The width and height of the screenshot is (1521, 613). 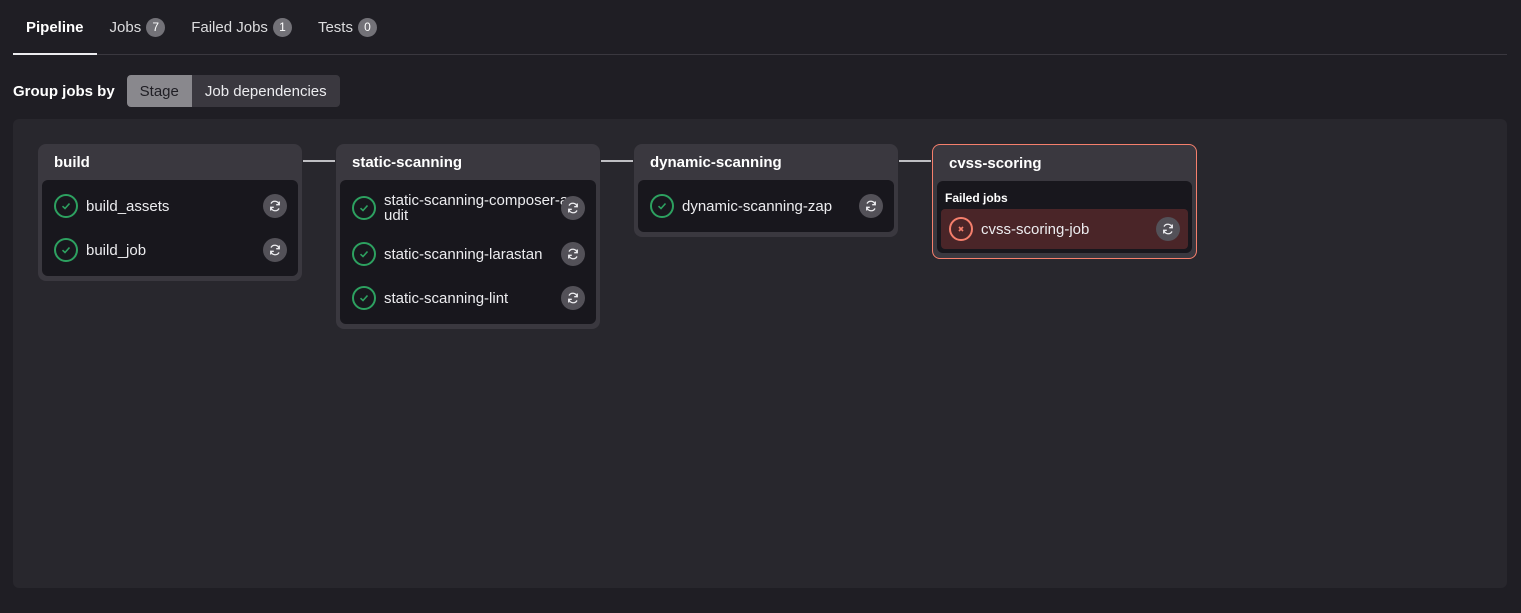 What do you see at coordinates (995, 163) in the screenshot?
I see `stage-title: cvss-scoring` at bounding box center [995, 163].